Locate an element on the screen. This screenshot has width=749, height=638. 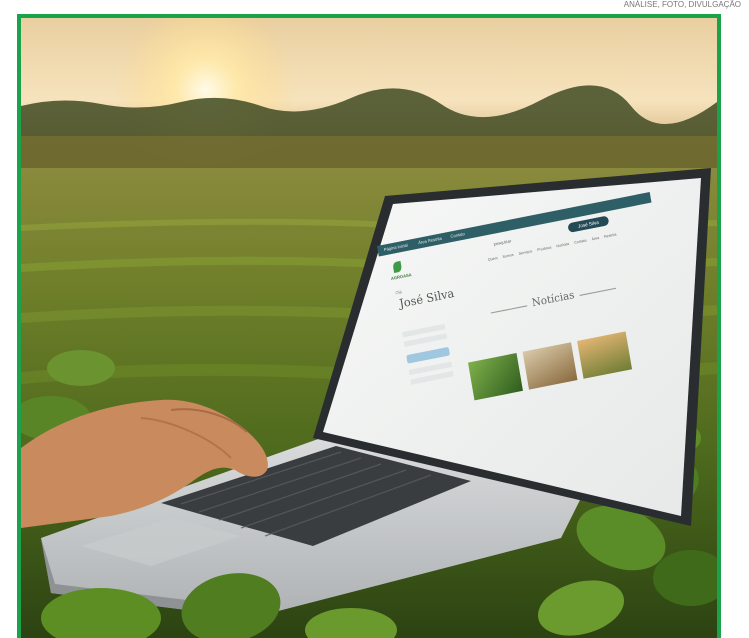
leaf-logo-icon is located at coordinates (397, 266).